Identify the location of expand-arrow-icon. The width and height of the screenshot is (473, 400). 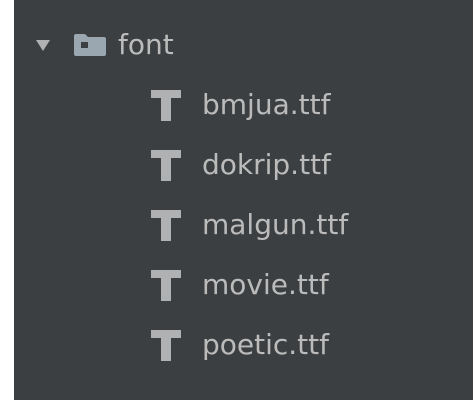
(43, 45).